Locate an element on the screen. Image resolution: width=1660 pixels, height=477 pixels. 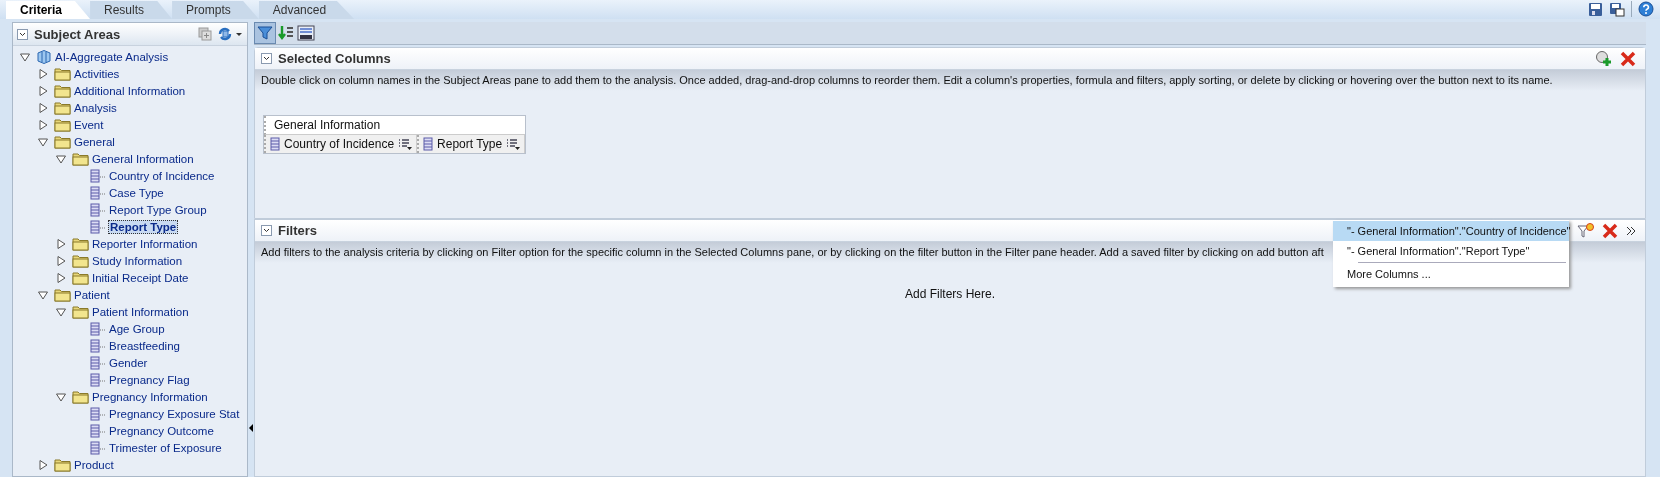
instructions-text: Double click on column names in the Subject Areas pane to add them to the analysis. Once added, drag-and-drop columns to reorder them. Edit a column's properties, formula and filters, apply sorting, or delete by clicking or hovering over the button next to its name. is located at coordinates (950, 80).